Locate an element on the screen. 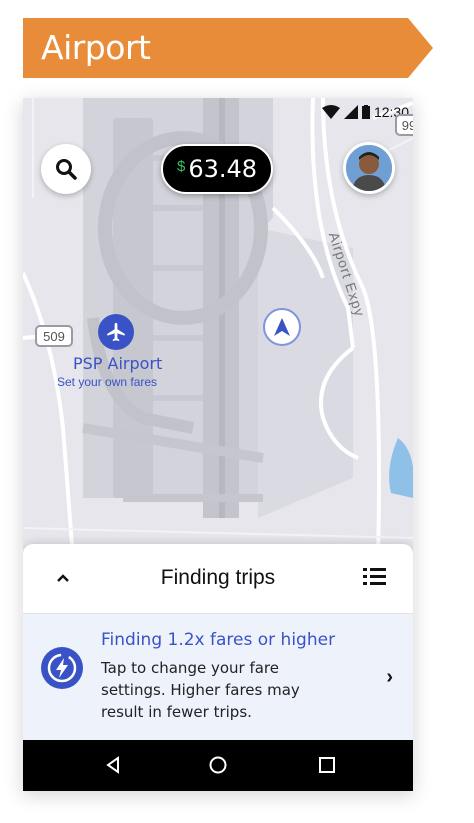 The image size is (474, 823). banner-title: Airport is located at coordinates (96, 47).